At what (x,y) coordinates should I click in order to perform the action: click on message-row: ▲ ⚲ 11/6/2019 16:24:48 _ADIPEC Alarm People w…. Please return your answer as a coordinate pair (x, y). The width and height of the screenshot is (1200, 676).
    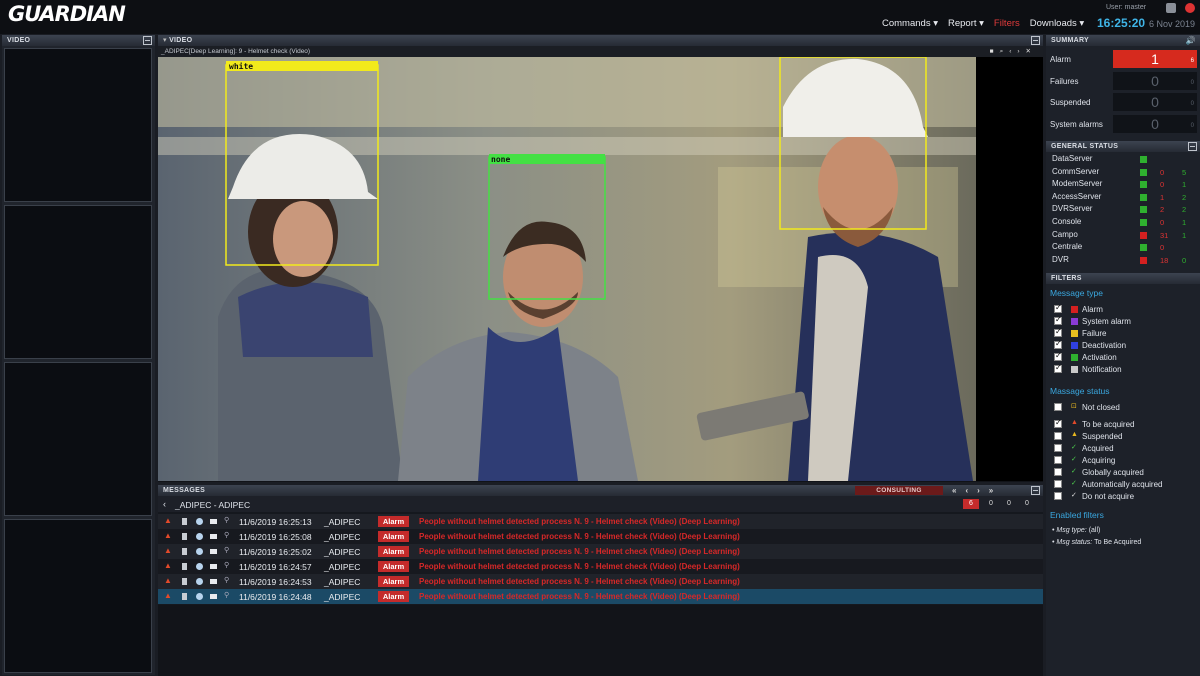
    Looking at the image, I should click on (600, 596).